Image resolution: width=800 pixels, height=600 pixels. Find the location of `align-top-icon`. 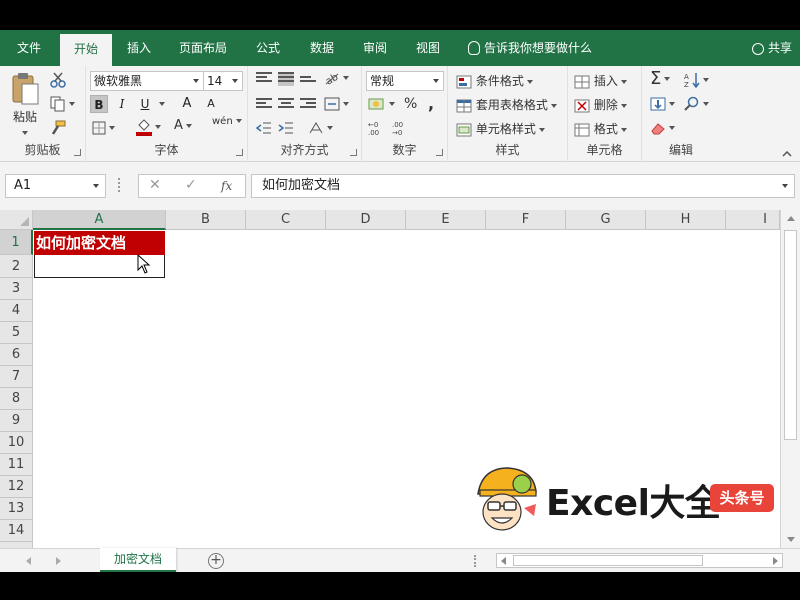

align-top-icon is located at coordinates (264, 79).